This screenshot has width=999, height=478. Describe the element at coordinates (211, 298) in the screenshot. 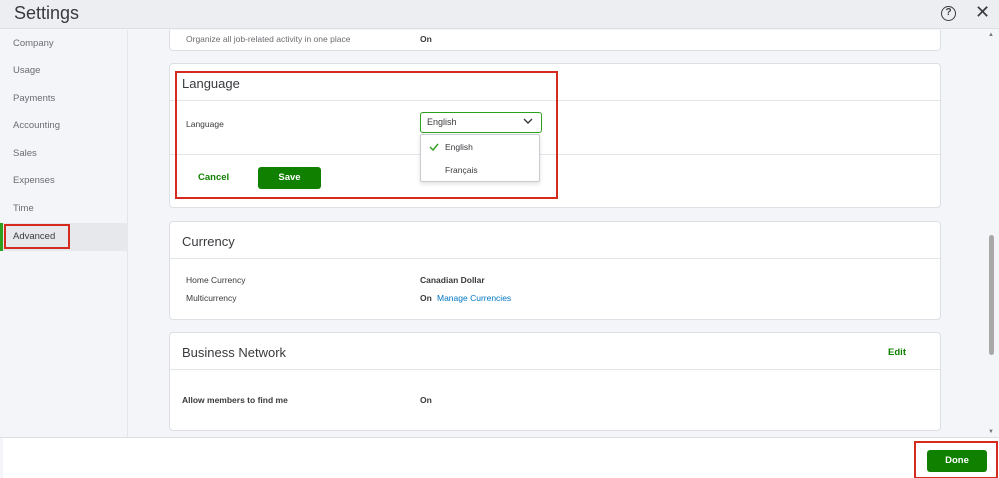

I see `multicurrency-label: Multicurrency` at that location.